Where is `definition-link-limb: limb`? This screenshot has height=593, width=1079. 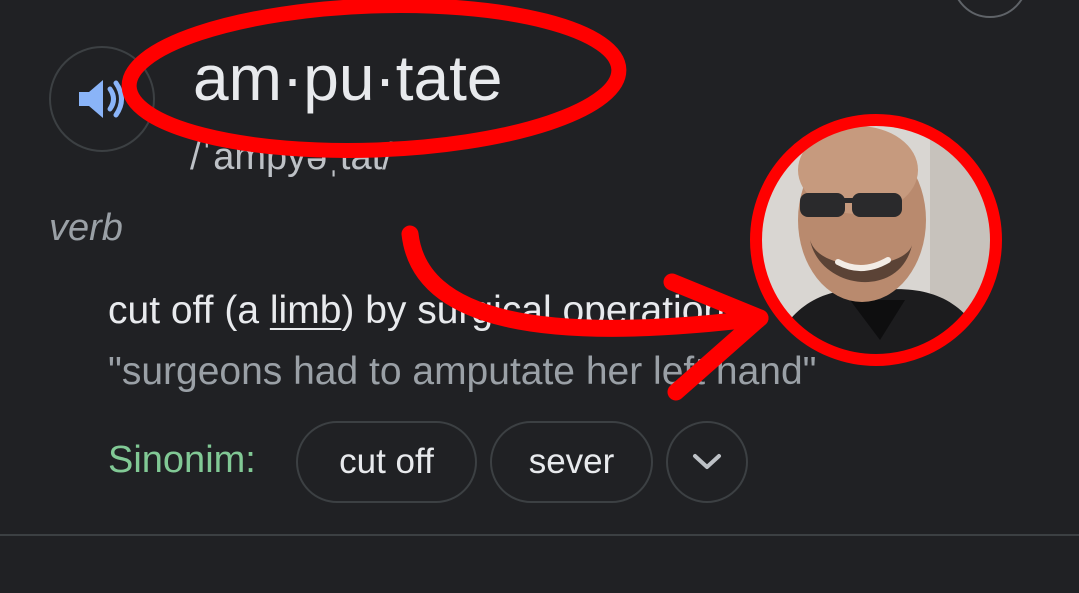
definition-link-limb: limb is located at coordinates (306, 310).